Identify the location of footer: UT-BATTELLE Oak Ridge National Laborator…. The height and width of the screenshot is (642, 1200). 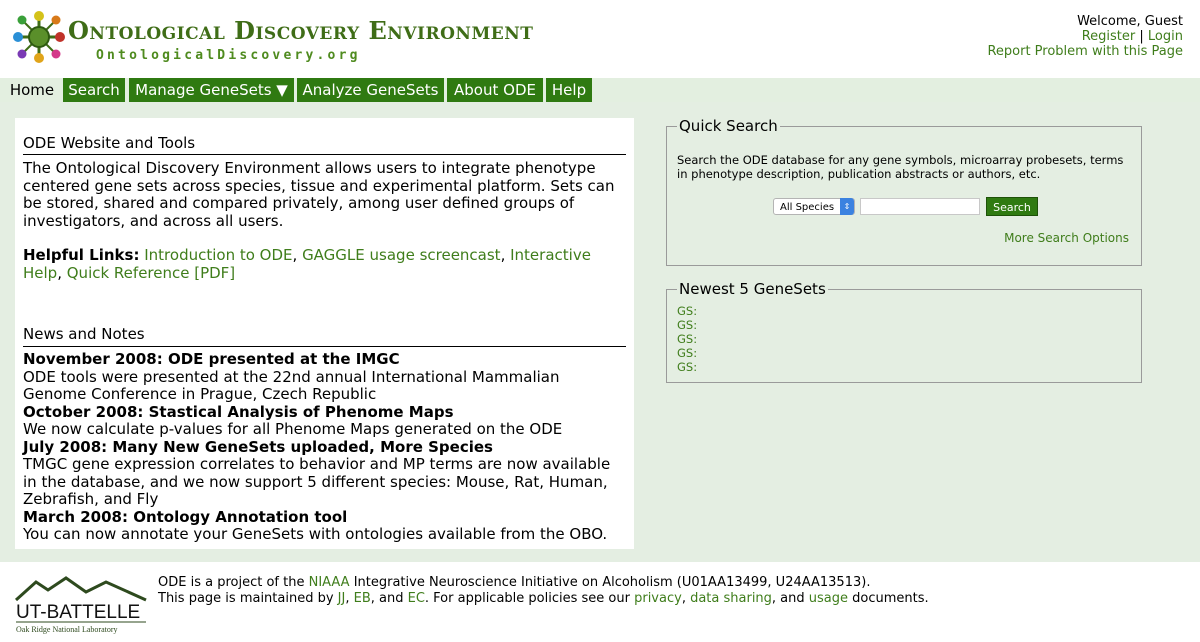
(600, 602).